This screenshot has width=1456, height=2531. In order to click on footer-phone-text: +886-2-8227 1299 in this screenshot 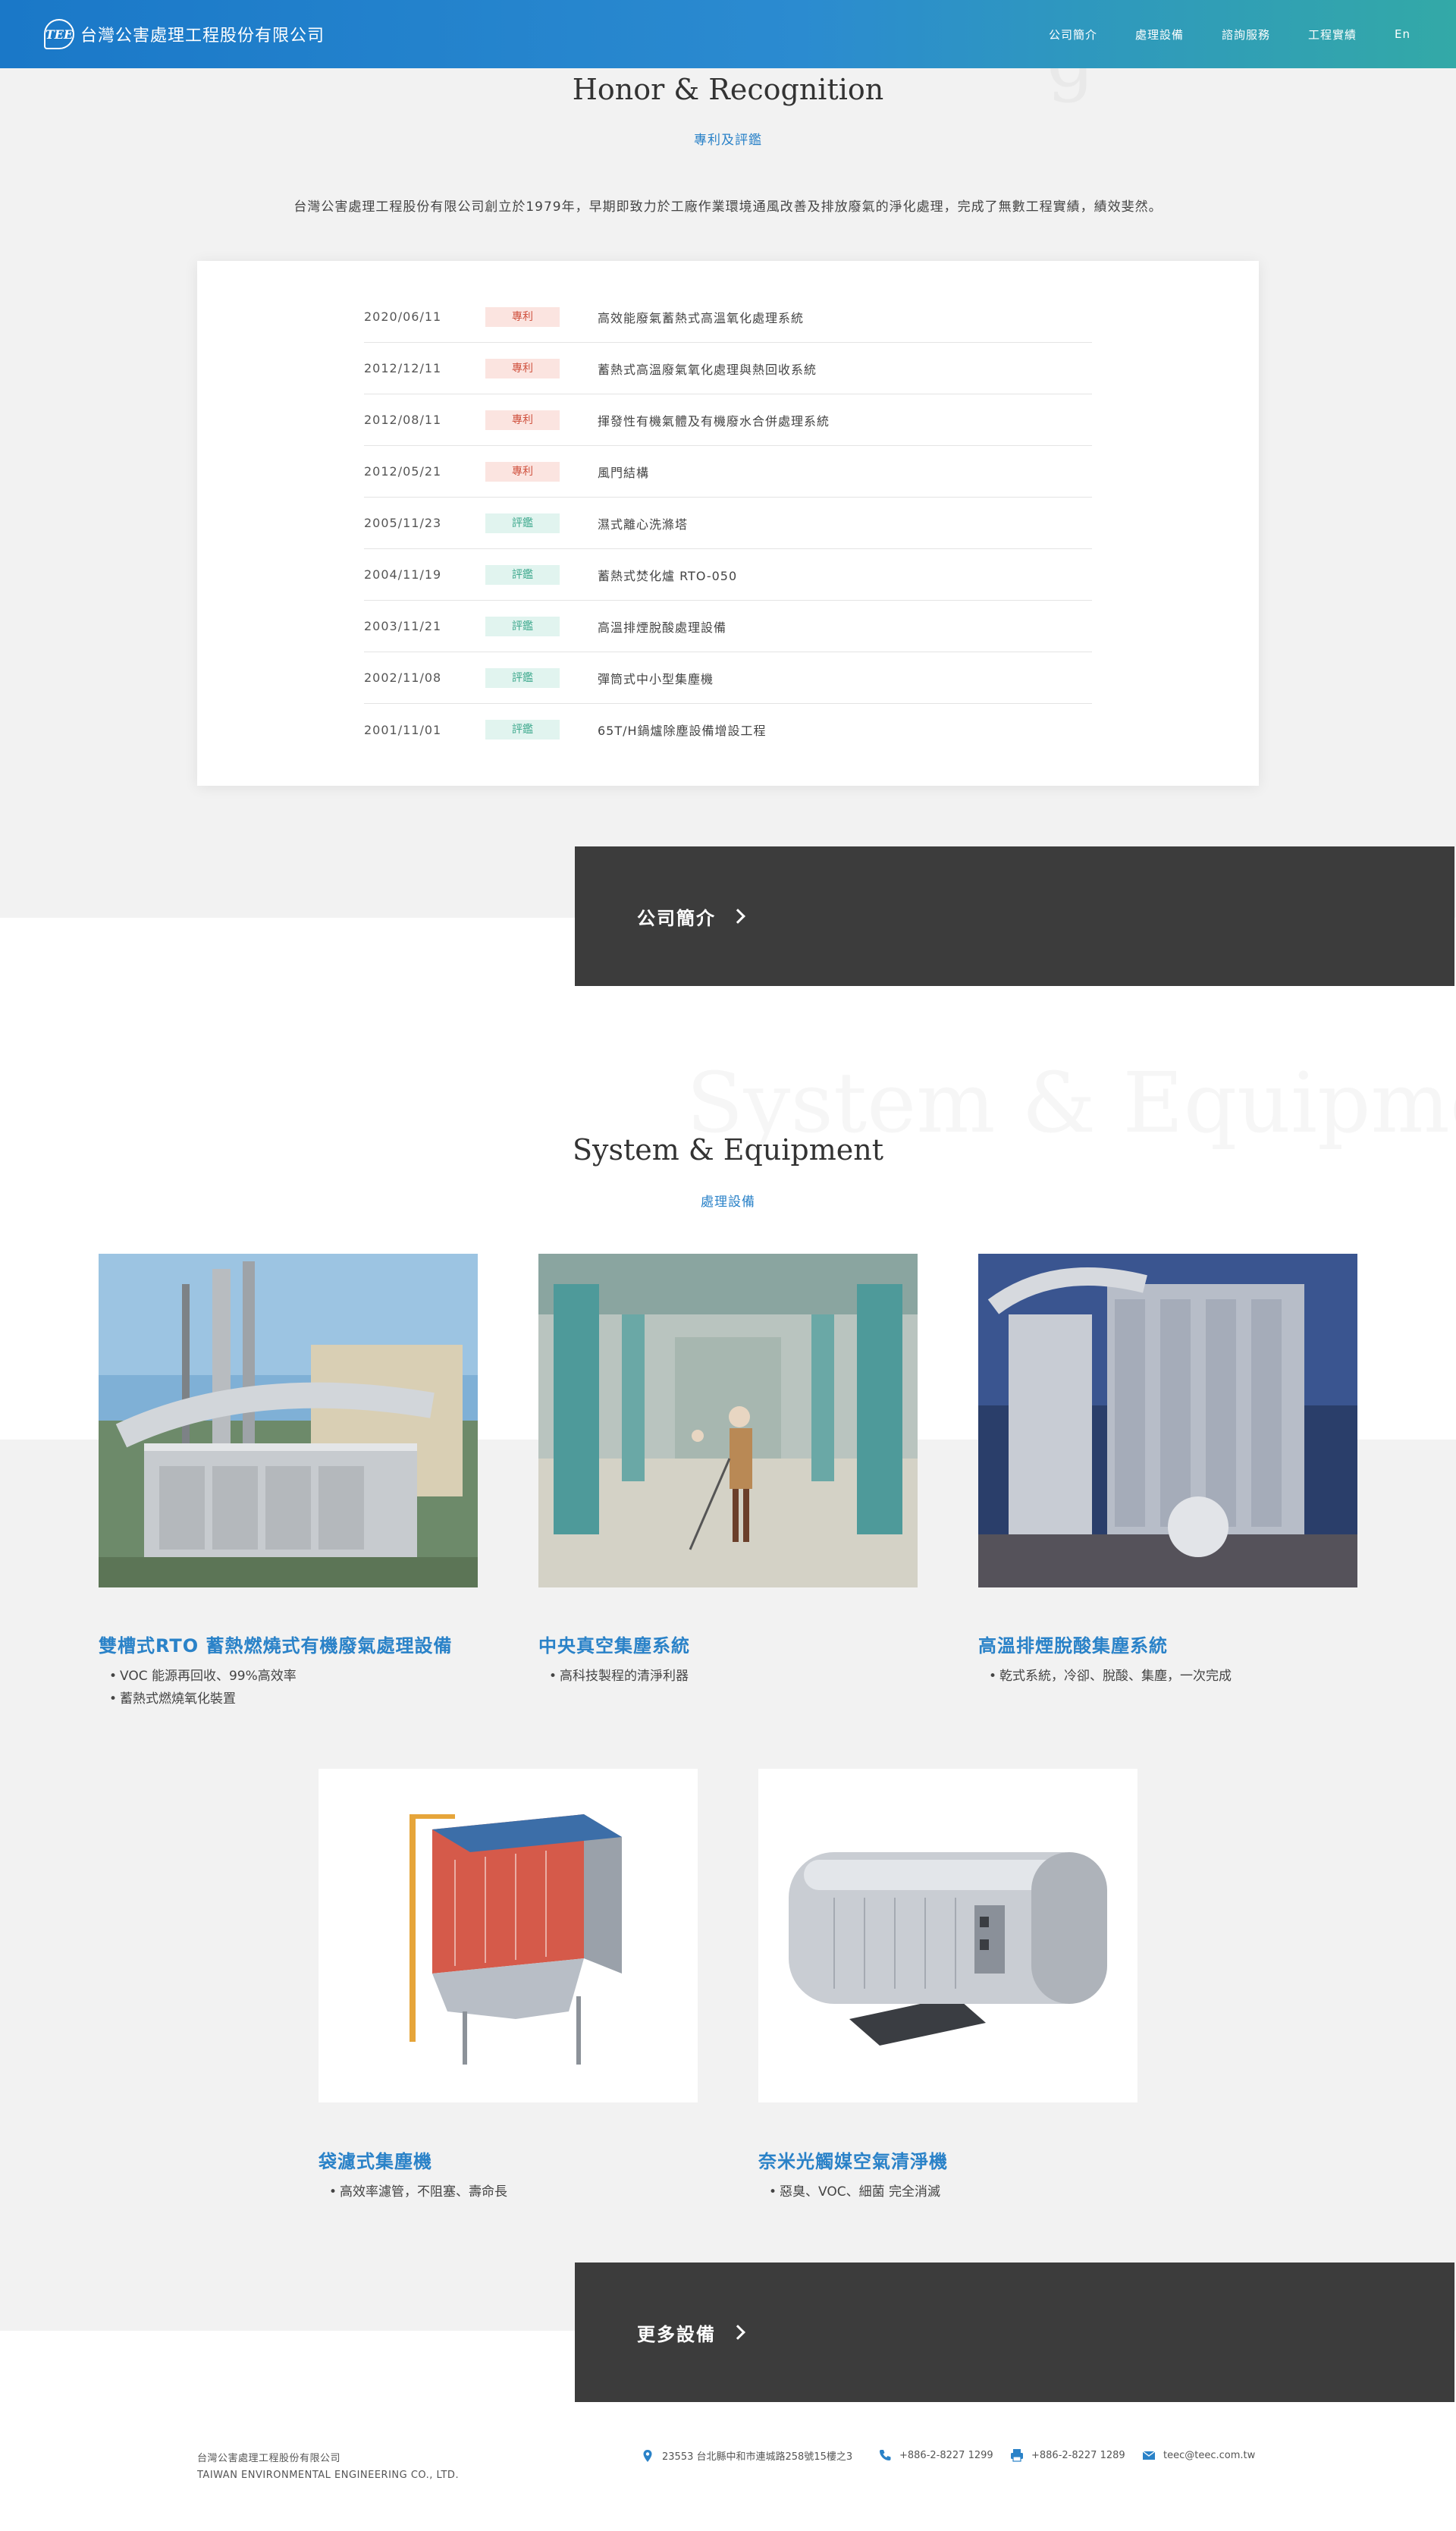, I will do `click(946, 2455)`.